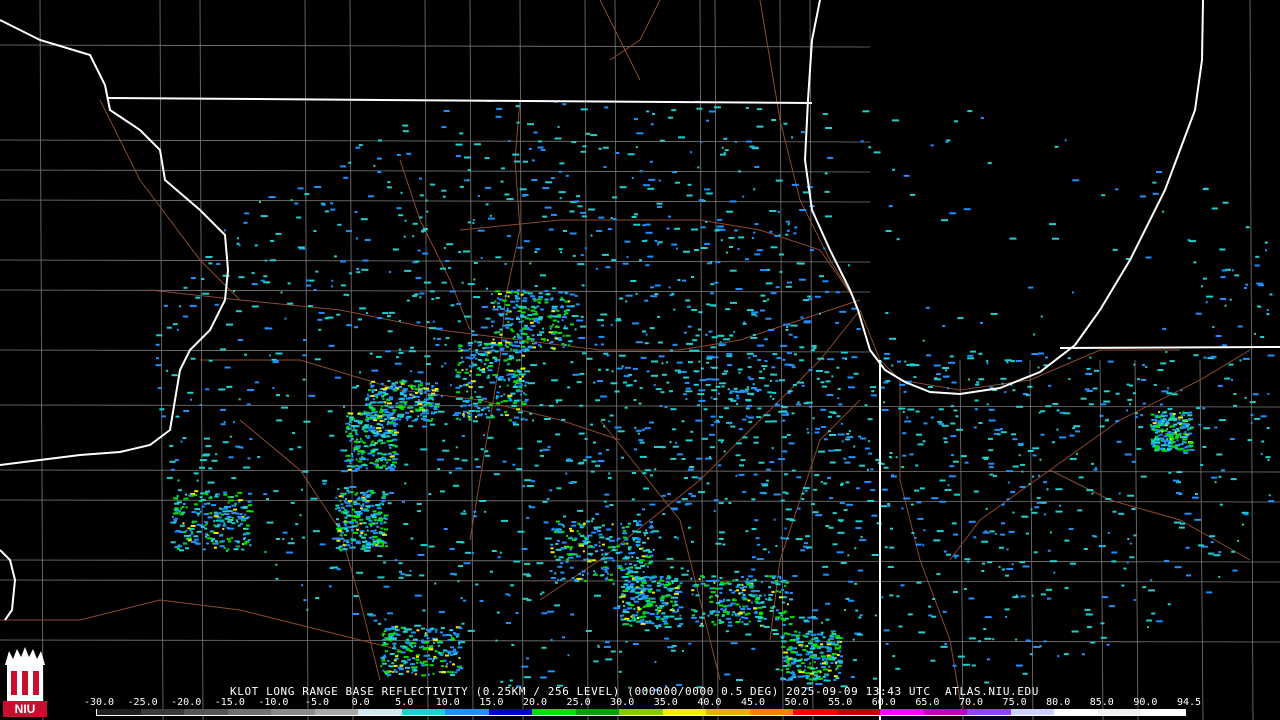 Image resolution: width=1280 pixels, height=720 pixels. What do you see at coordinates (1189, 702) in the screenshot?
I see `scale-label: 94.5` at bounding box center [1189, 702].